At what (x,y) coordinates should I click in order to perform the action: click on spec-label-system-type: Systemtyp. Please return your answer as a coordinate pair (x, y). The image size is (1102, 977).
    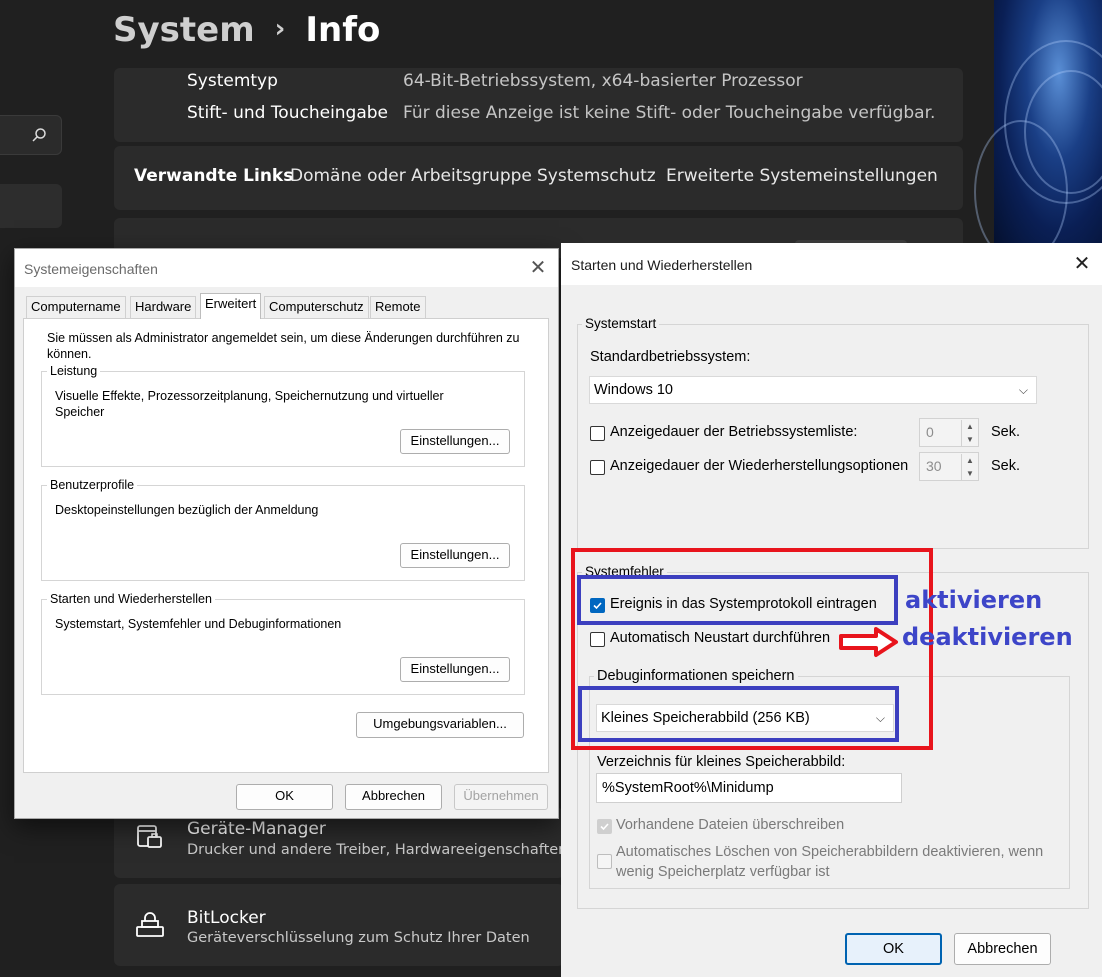
    Looking at the image, I should click on (232, 81).